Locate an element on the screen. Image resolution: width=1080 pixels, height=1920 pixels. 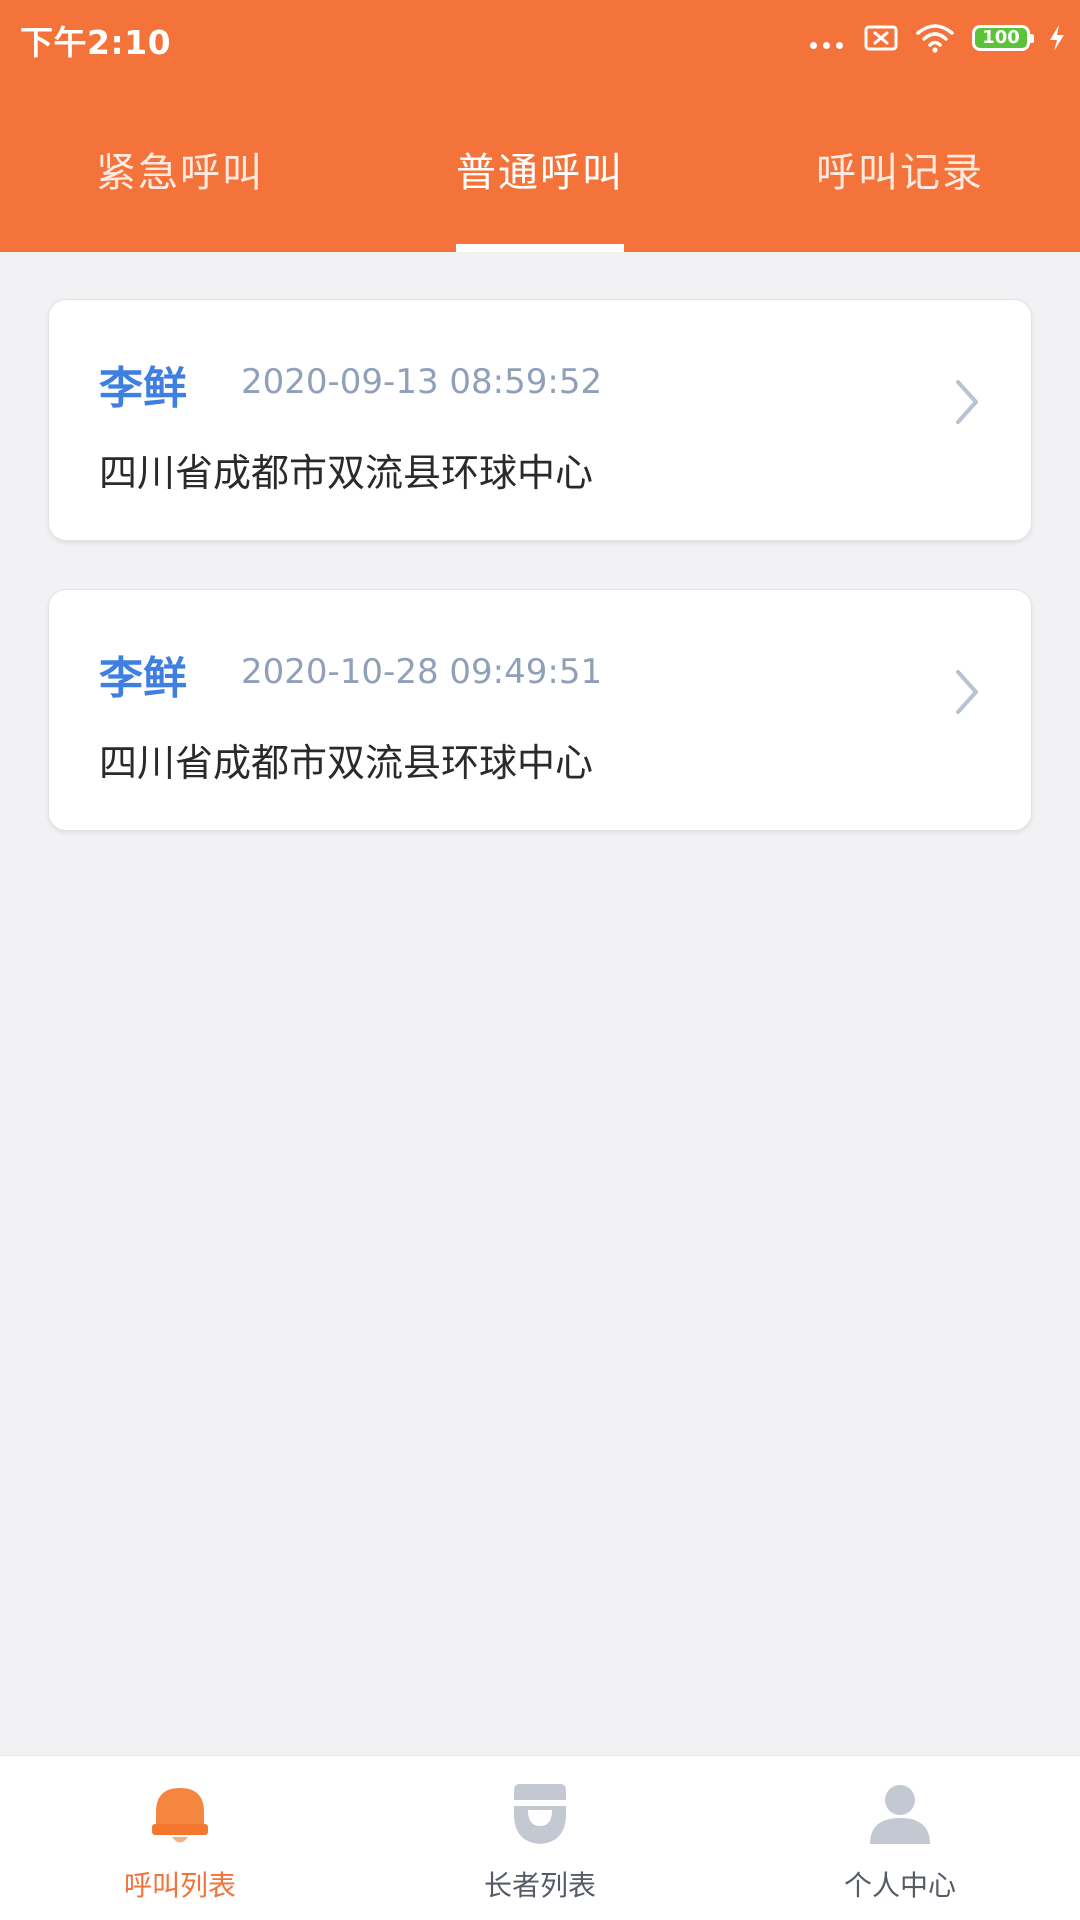
nav-label: 个人中心 is located at coordinates (899, 1885).